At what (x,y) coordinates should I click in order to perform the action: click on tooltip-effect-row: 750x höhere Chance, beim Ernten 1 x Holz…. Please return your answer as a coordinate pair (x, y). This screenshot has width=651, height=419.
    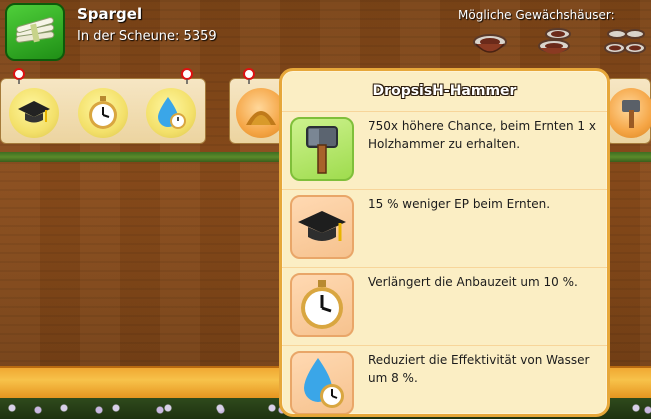
    Looking at the image, I should click on (444, 150).